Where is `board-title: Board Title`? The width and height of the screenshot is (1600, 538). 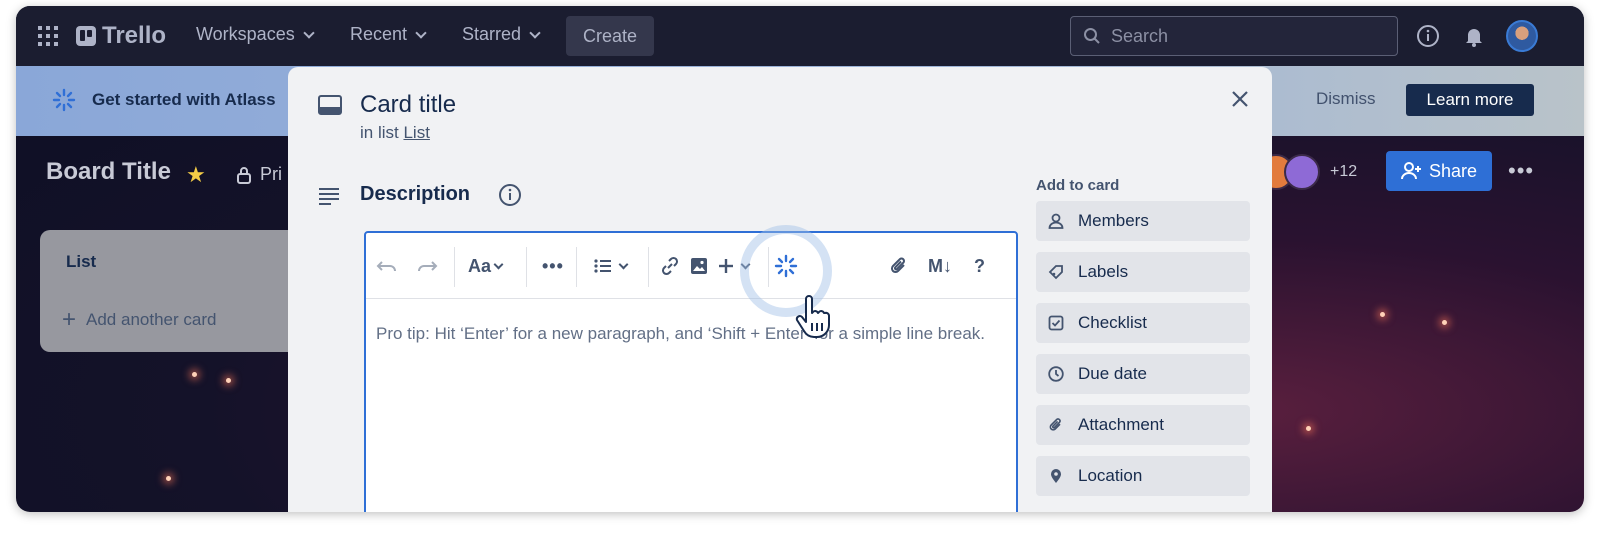
board-title: Board Title is located at coordinates (108, 172).